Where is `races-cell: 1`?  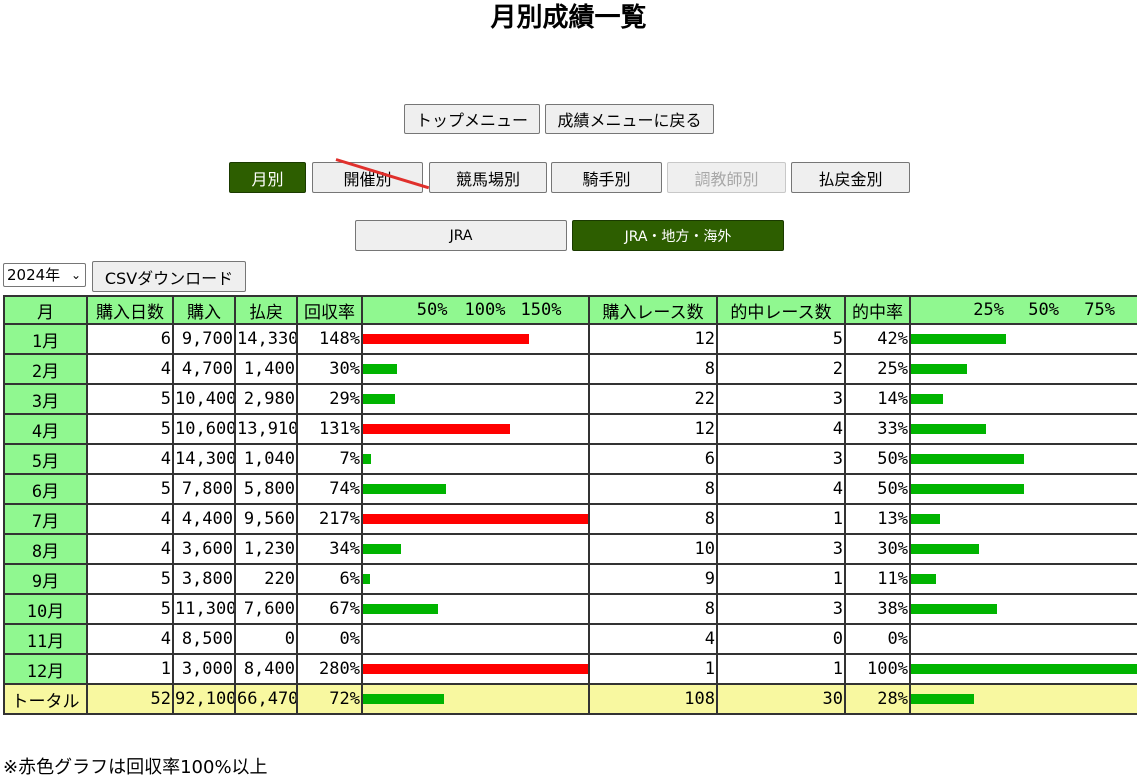
races-cell: 1 is located at coordinates (653, 669).